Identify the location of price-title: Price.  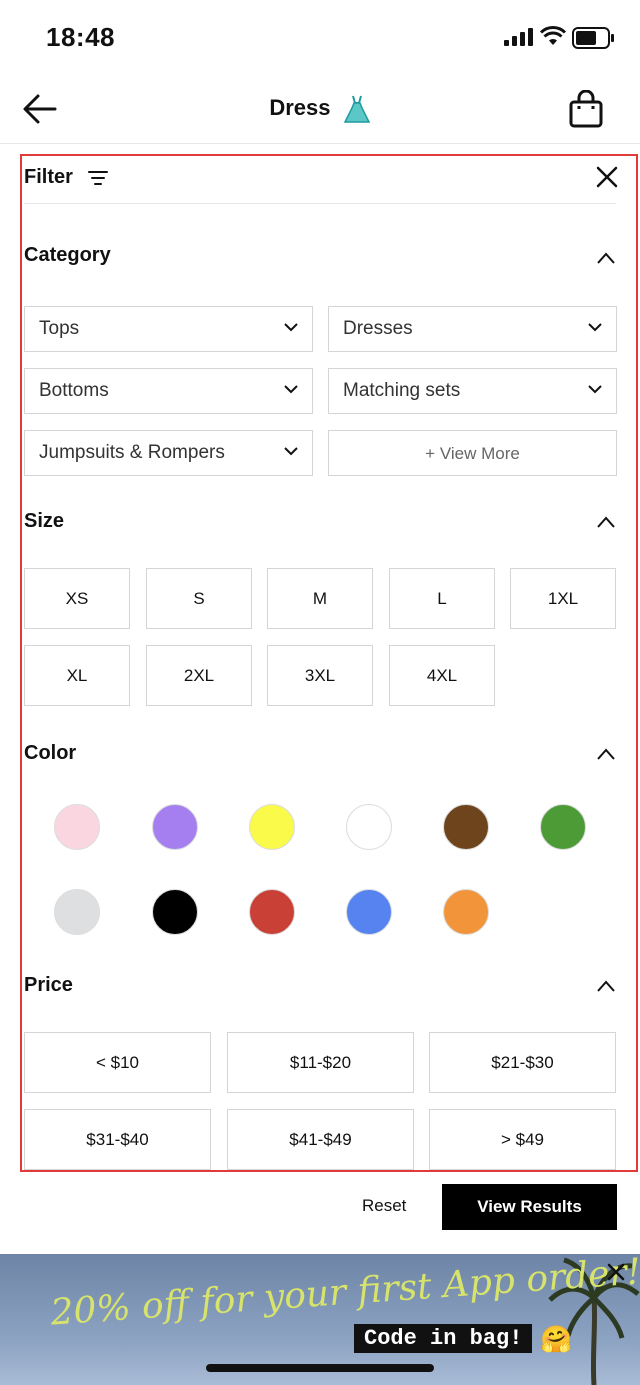
(48, 985).